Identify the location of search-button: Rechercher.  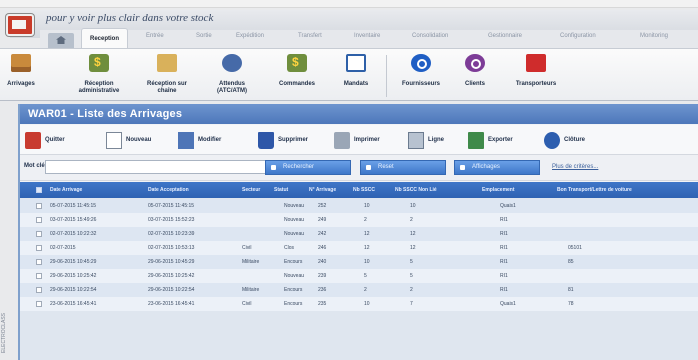
(308, 167).